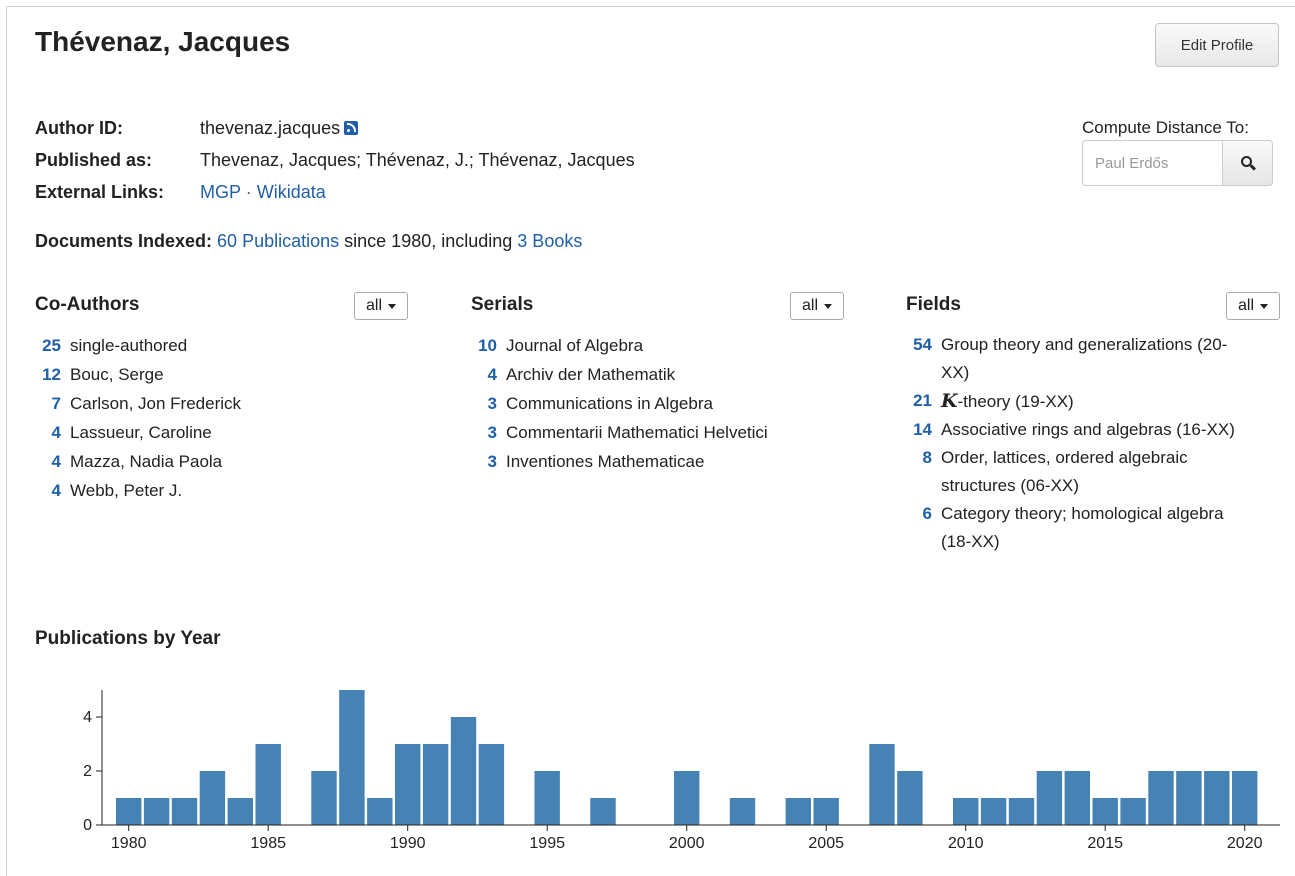 The width and height of the screenshot is (1295, 876). I want to click on serial-item: 4 Archiv der Mathematik, so click(619, 374).